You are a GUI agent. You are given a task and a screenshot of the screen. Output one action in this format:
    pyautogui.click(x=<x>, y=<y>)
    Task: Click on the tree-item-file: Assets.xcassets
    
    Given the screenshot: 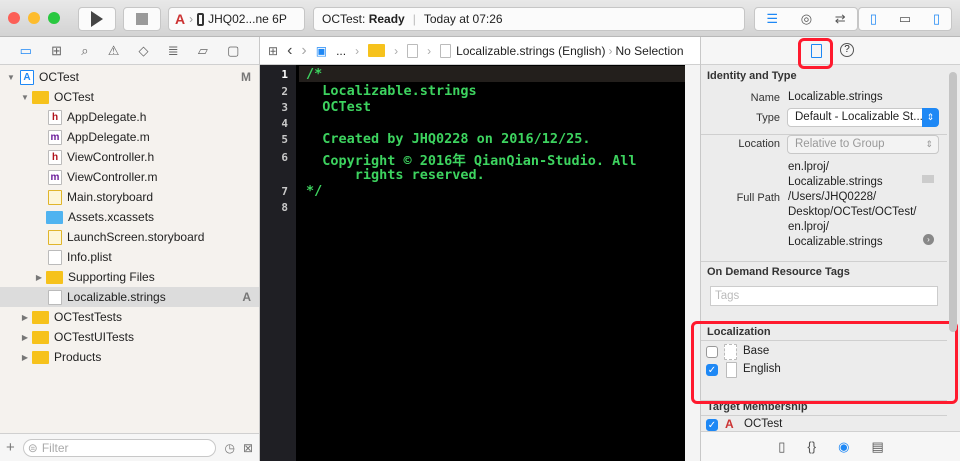 What is the action you would take?
    pyautogui.click(x=129, y=217)
    